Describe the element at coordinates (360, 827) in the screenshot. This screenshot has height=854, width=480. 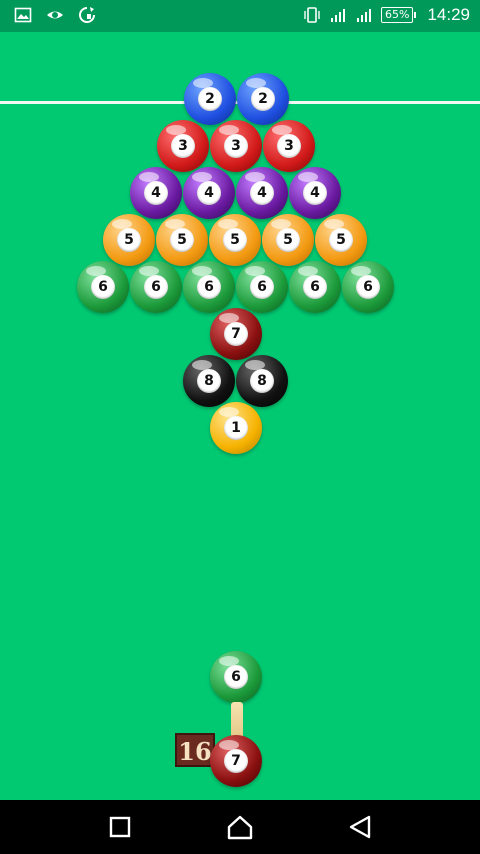
I see `back-icon` at that location.